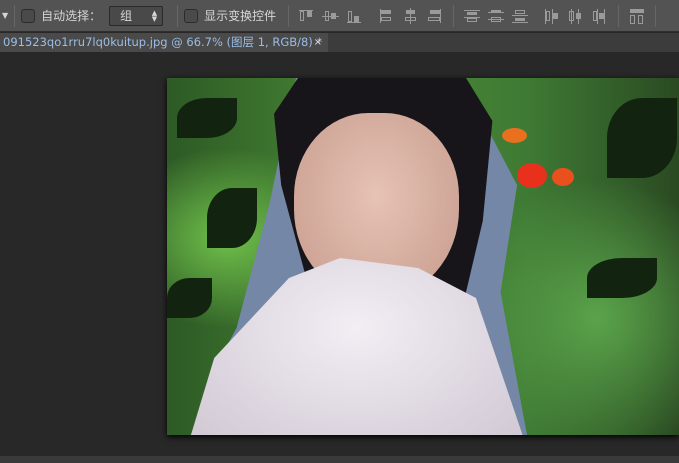 The width and height of the screenshot is (679, 463). I want to click on align-right-edges-icon, so click(435, 16).